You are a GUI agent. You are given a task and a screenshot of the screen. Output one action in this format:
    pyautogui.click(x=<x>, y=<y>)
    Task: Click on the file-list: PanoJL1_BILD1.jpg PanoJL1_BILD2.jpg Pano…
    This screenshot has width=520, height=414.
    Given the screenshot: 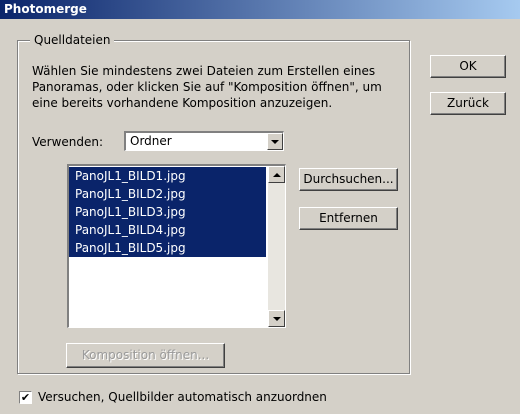 What is the action you would take?
    pyautogui.click(x=167, y=212)
    